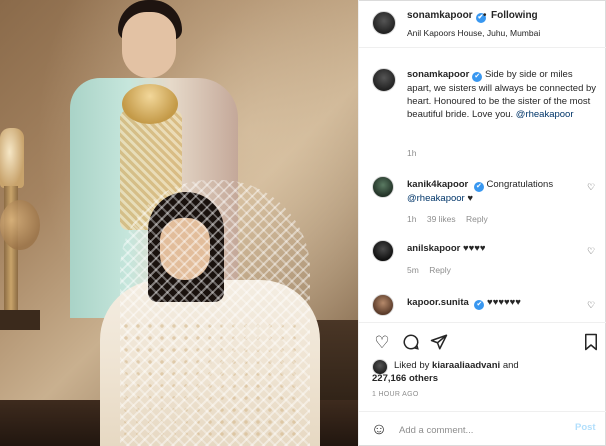  What do you see at coordinates (438, 74) in the screenshot?
I see `caption-username: sonamkapoor` at bounding box center [438, 74].